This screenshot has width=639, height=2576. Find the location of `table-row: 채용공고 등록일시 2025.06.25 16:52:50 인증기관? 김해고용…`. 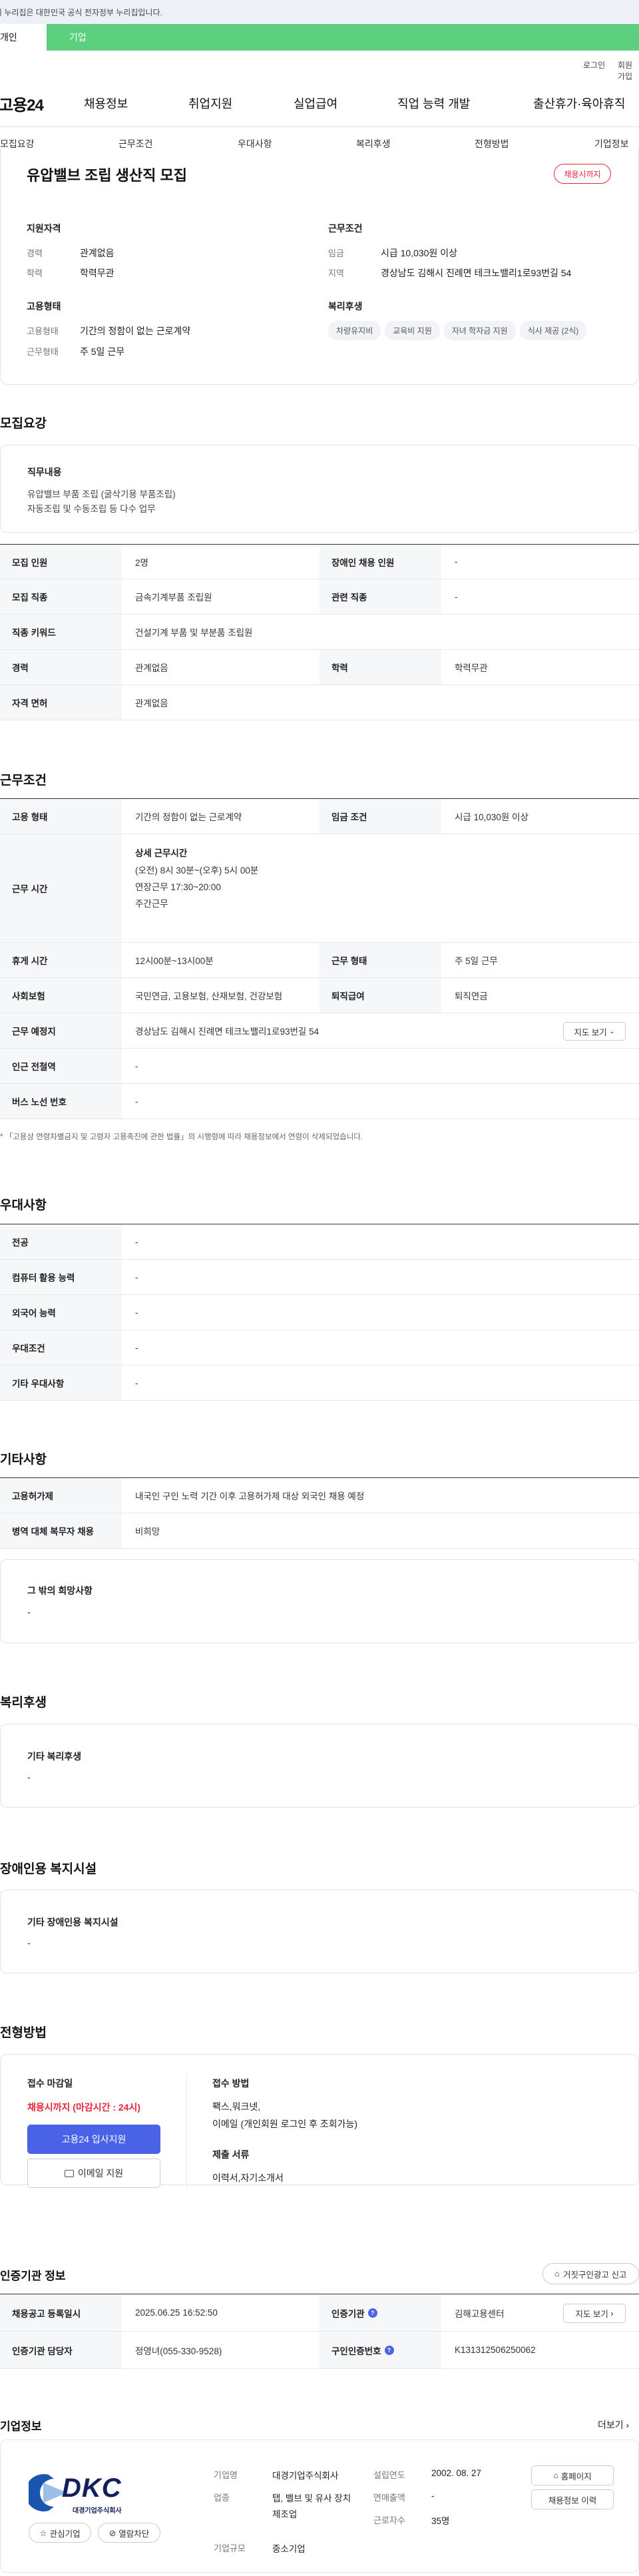

table-row: 채용공고 등록일시 2025.06.25 16:52:50 인증기관? 김해고용… is located at coordinates (319, 2313).